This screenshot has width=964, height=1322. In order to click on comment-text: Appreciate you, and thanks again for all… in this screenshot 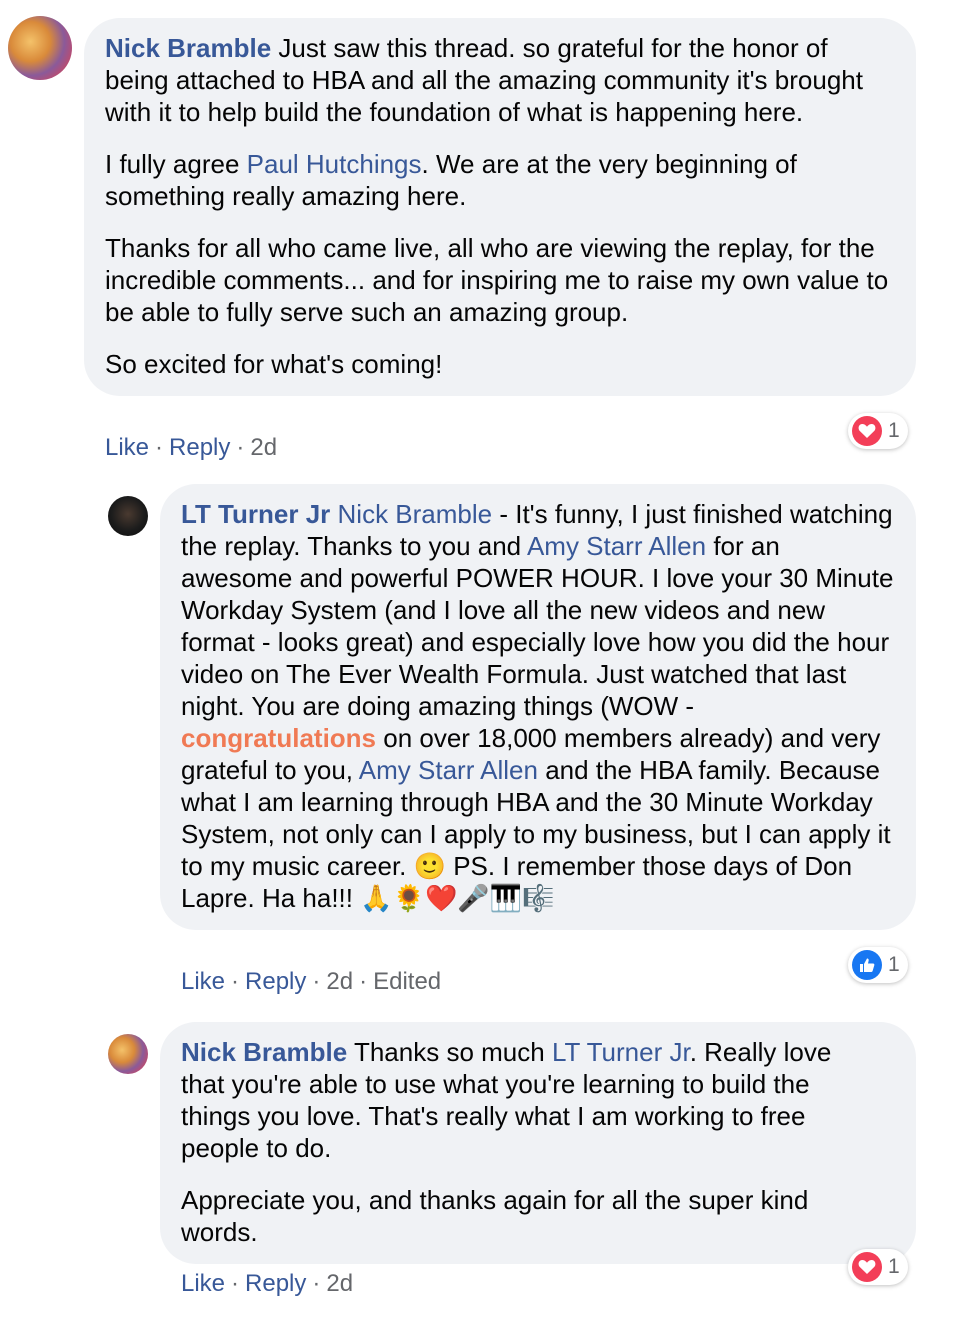, I will do `click(495, 1216)`.